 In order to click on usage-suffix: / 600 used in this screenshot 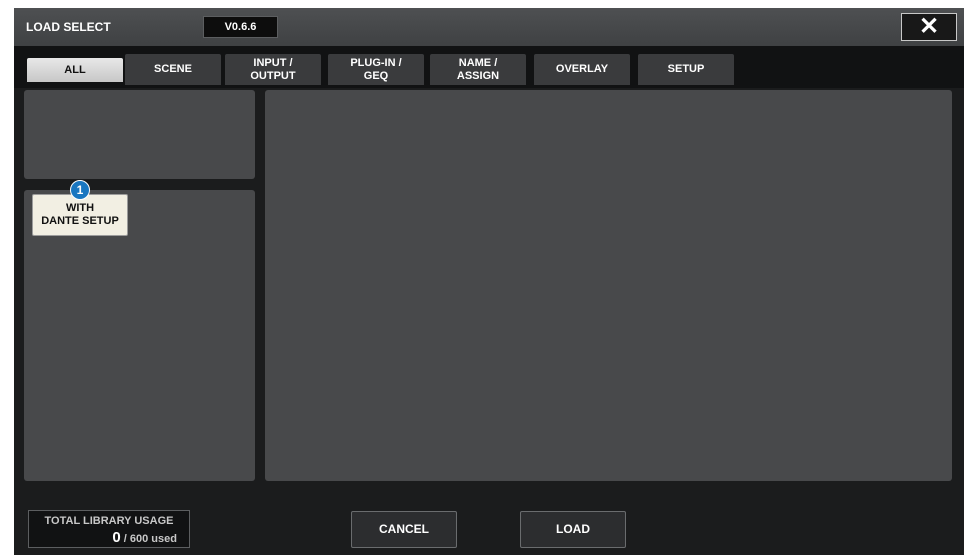, I will do `click(148, 539)`.